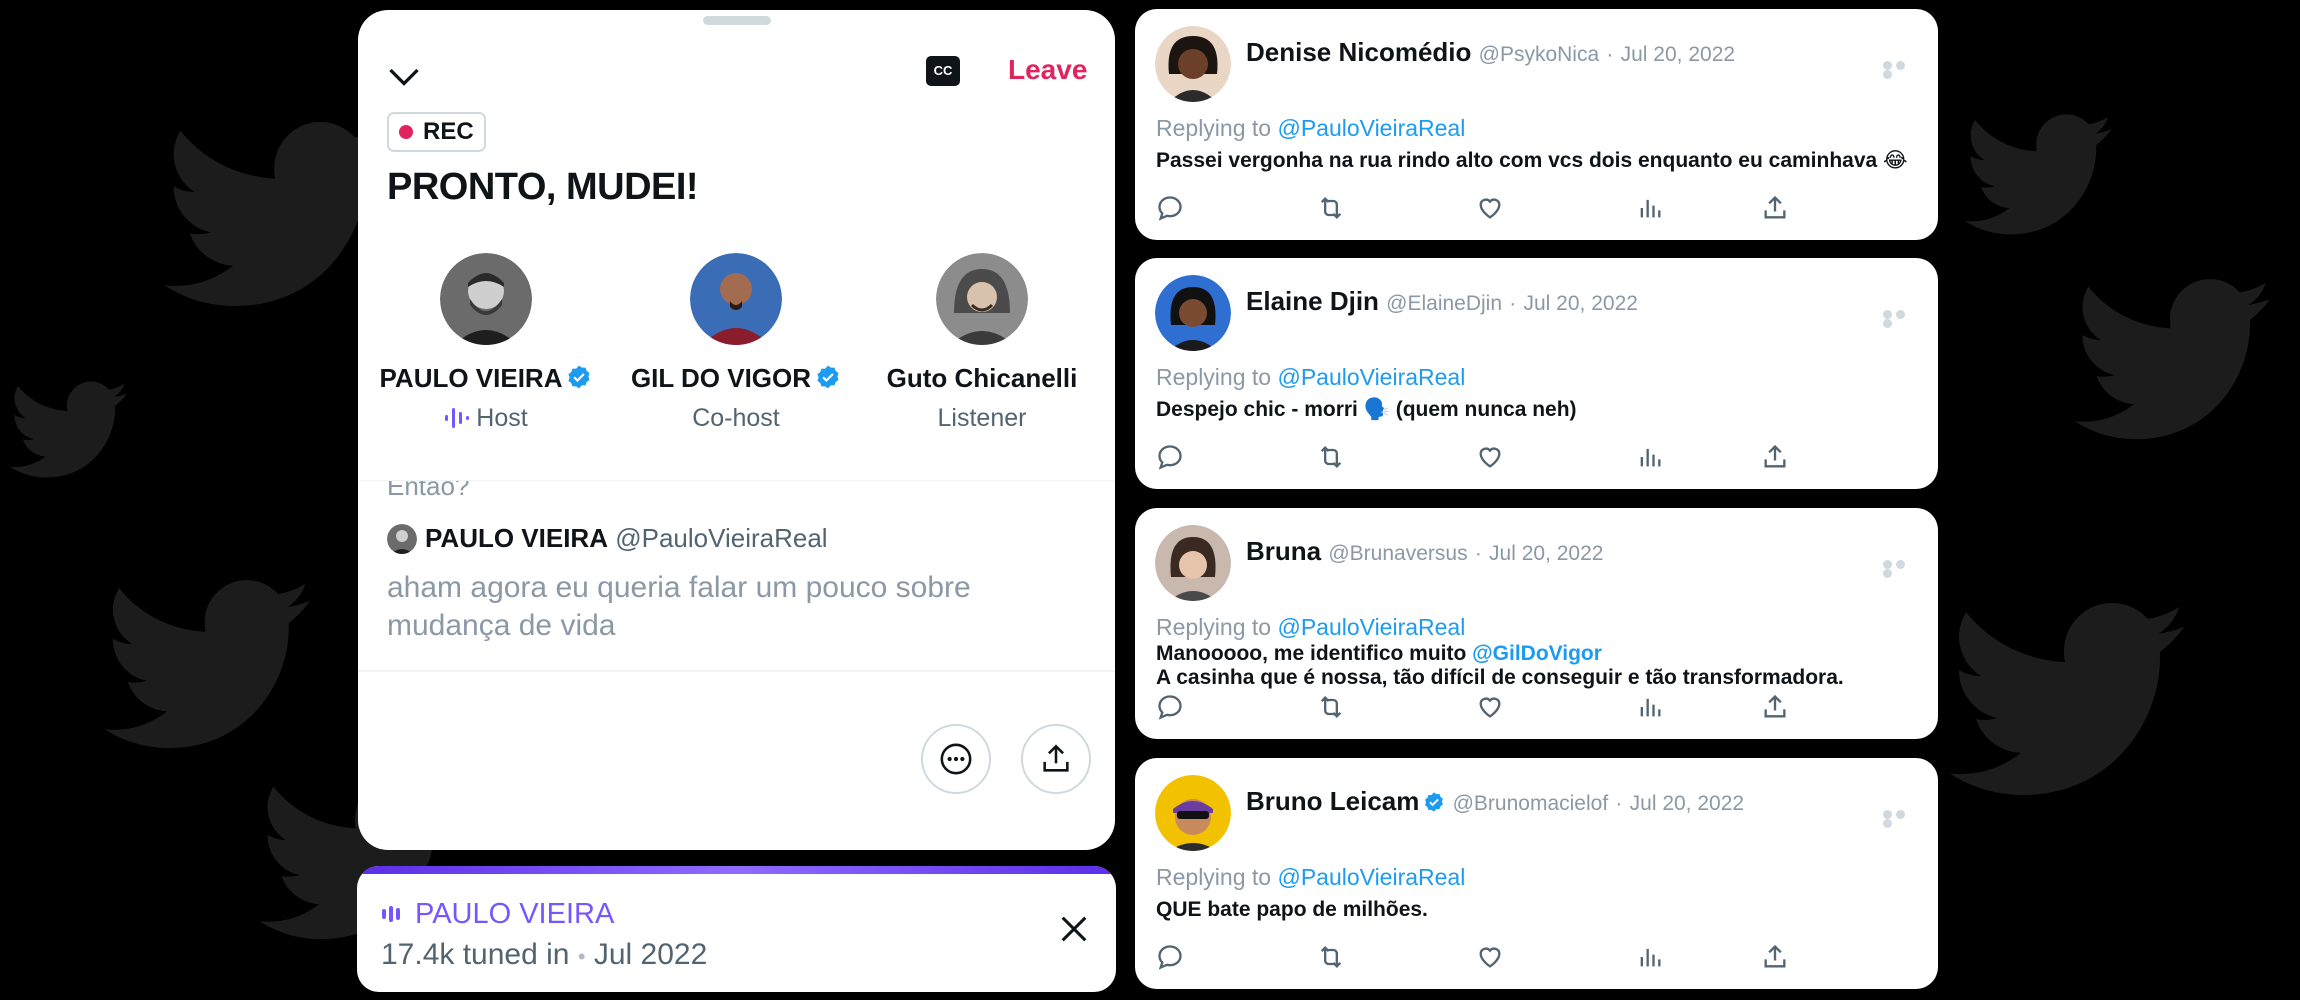  What do you see at coordinates (1311, 653) in the screenshot?
I see `tweet-text-line: Manooooo, me identifico muito` at bounding box center [1311, 653].